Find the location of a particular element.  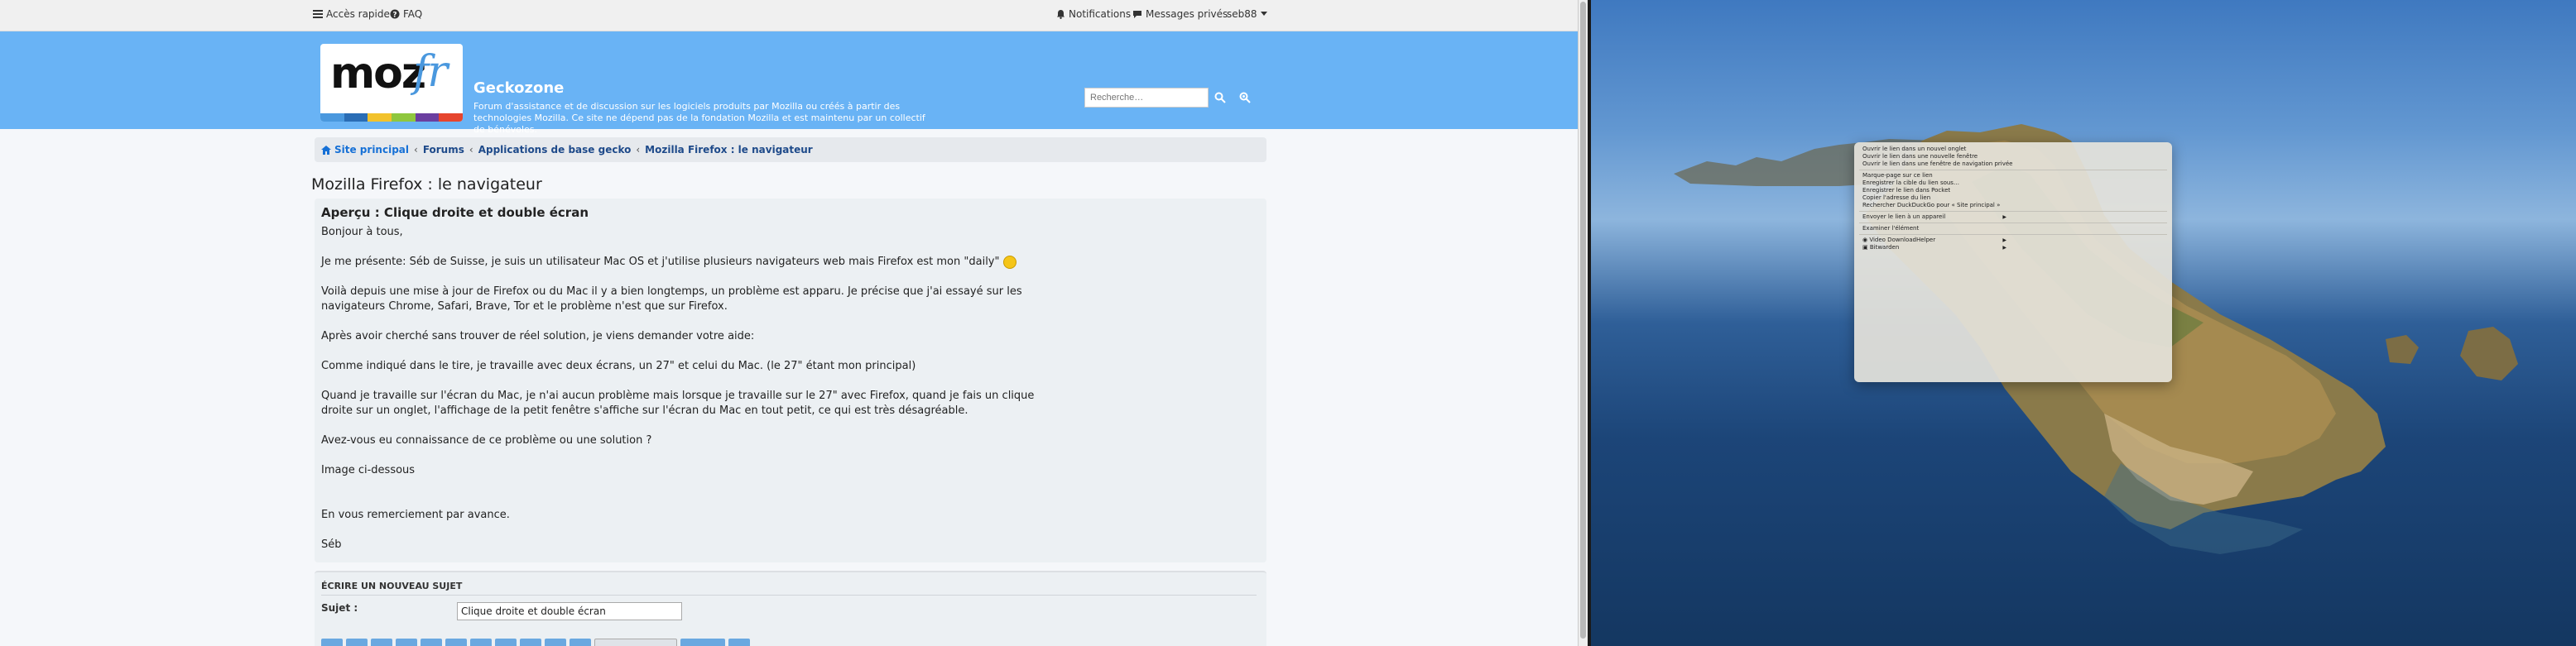

post-signature: Séb is located at coordinates (331, 544).